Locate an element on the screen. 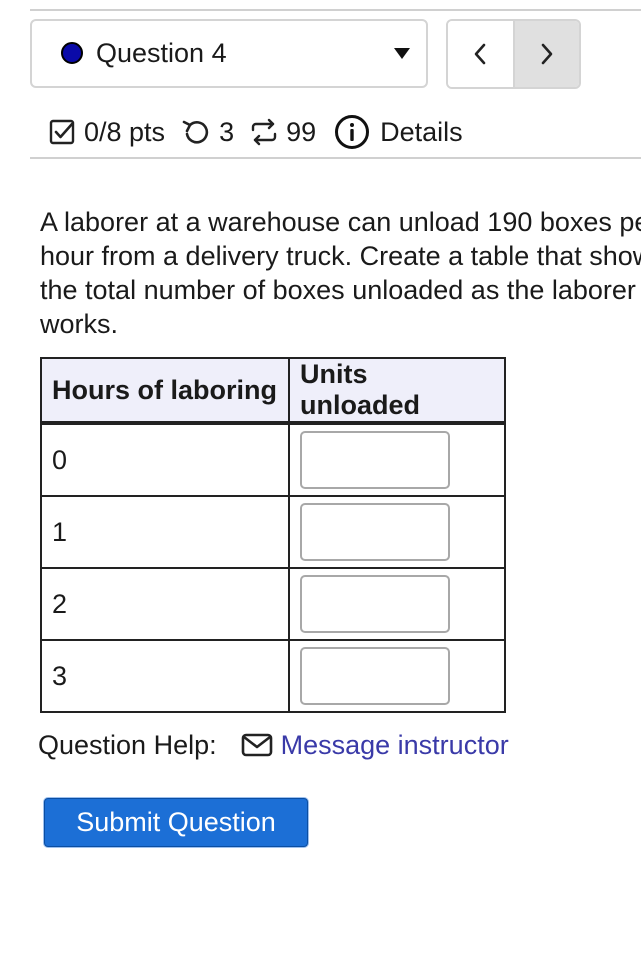 This screenshot has width=641, height=961. table-row: 0 is located at coordinates (273, 459).